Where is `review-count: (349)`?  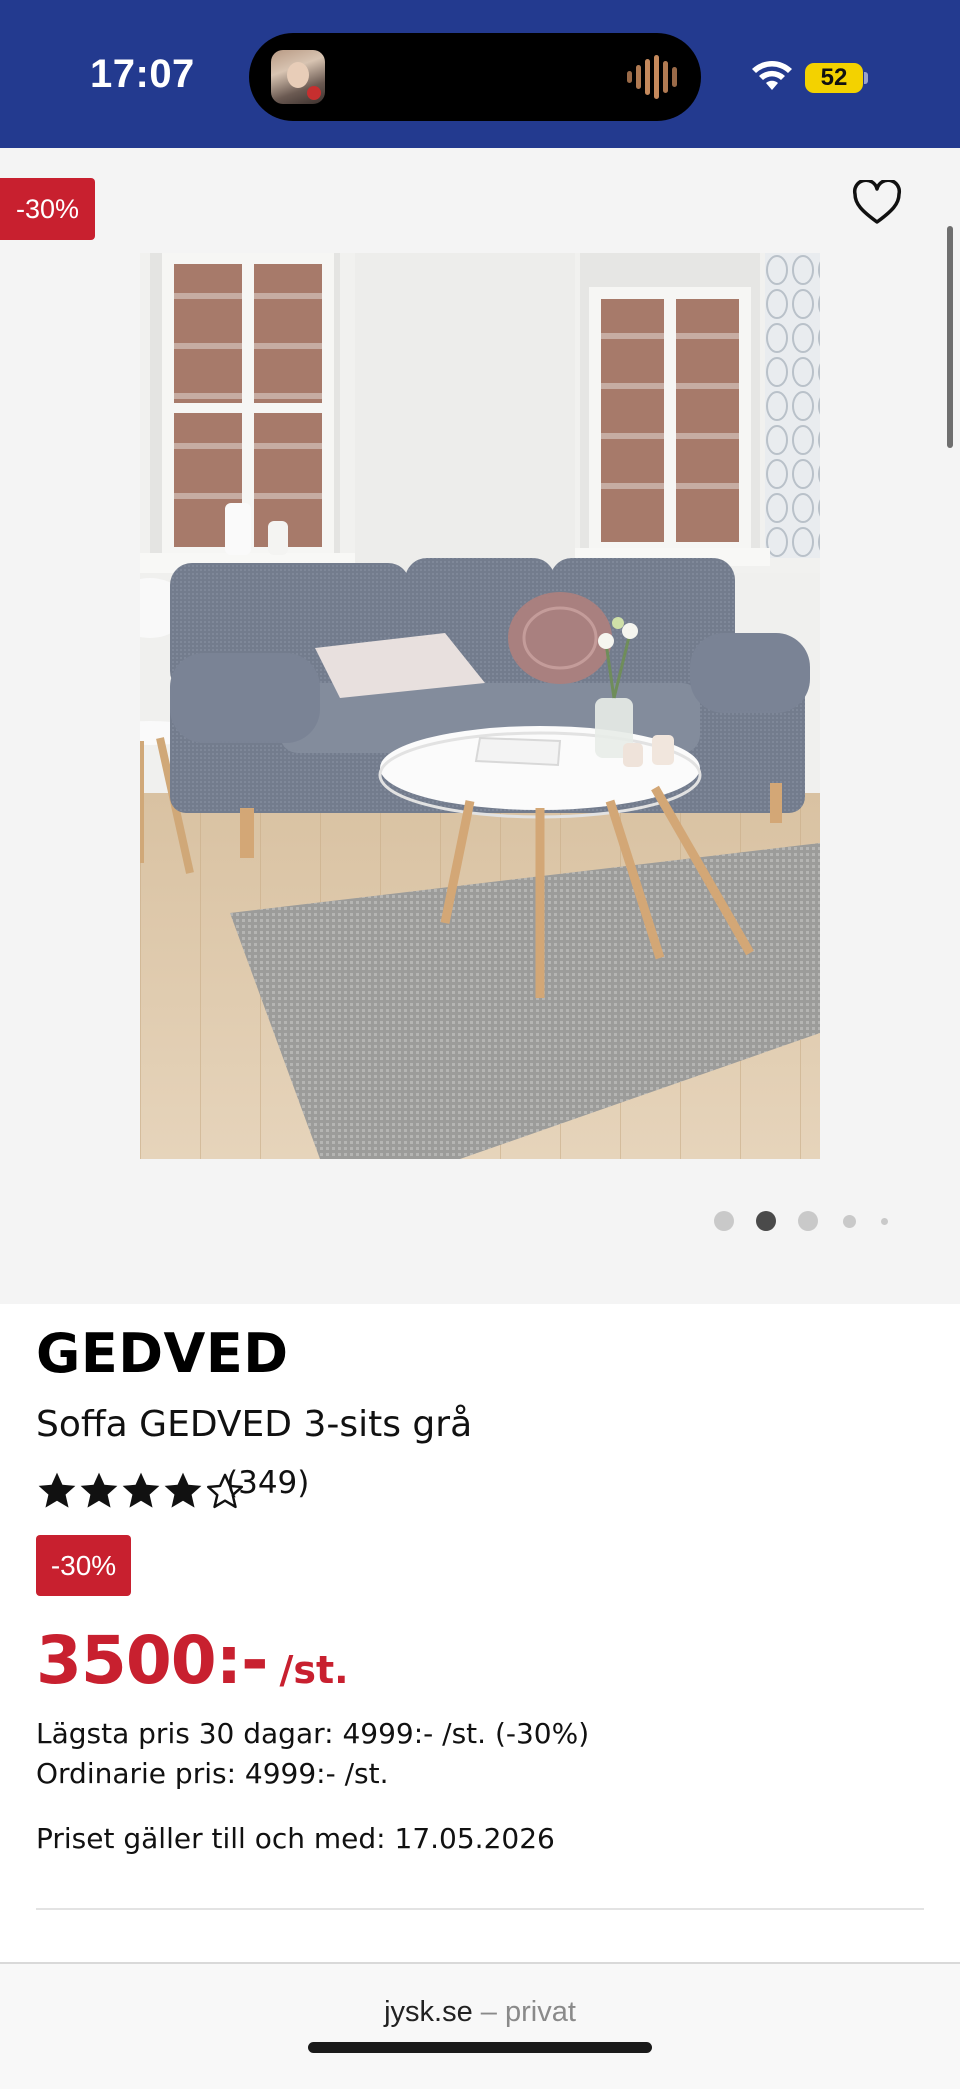
review-count: (349) is located at coordinates (267, 1483).